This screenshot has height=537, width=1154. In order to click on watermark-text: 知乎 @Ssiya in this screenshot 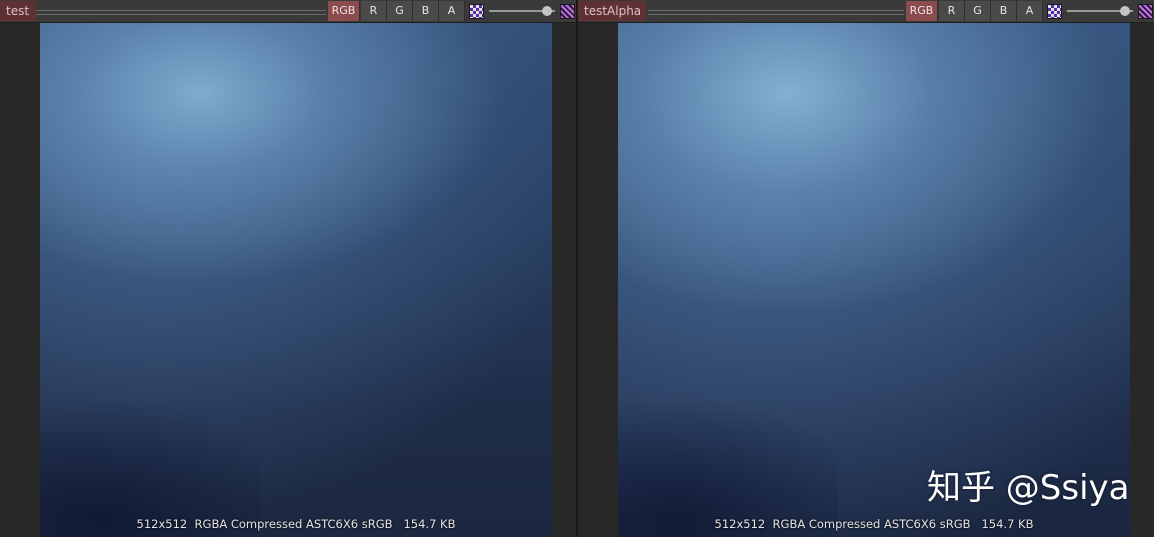, I will do `click(1028, 488)`.